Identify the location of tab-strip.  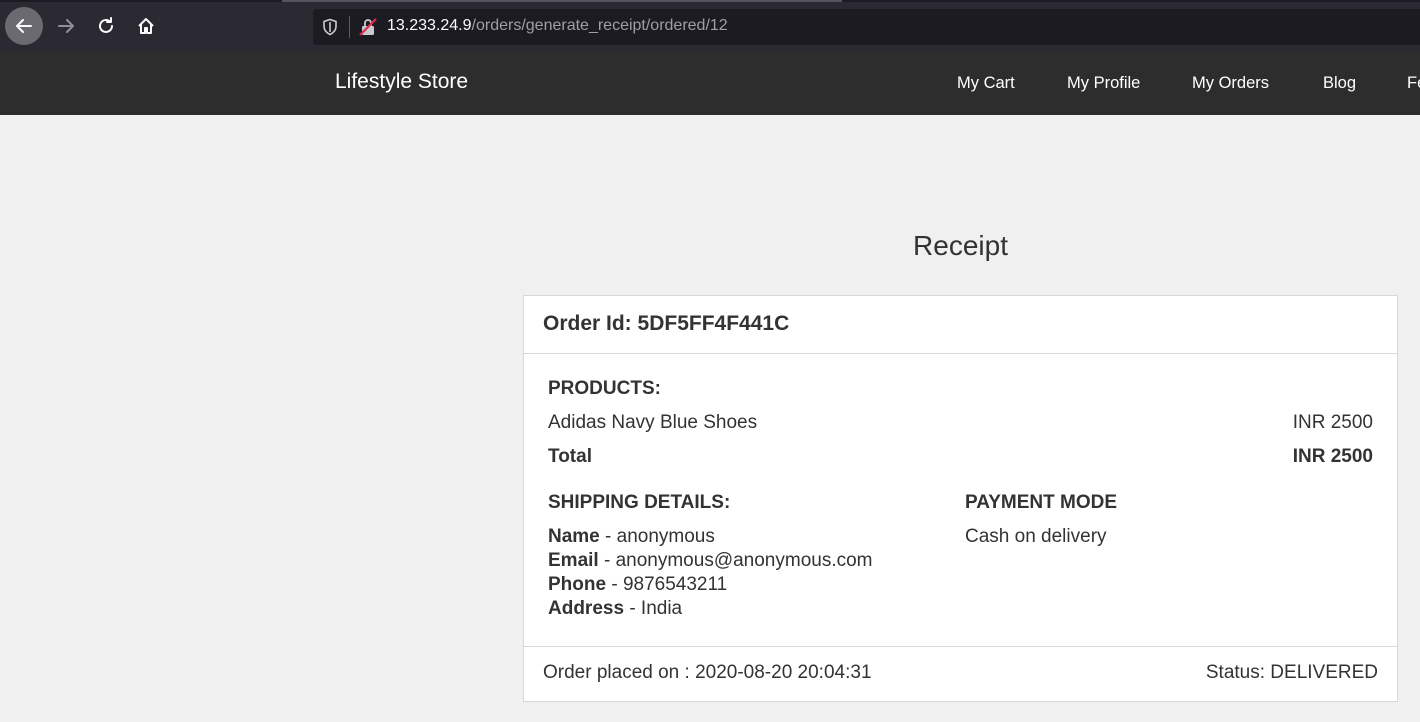
(710, 1).